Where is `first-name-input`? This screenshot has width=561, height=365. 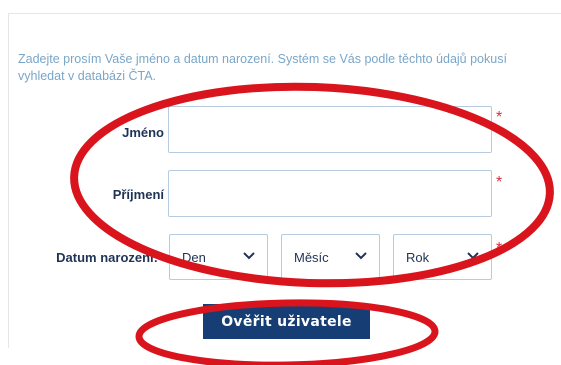
first-name-input is located at coordinates (330, 129).